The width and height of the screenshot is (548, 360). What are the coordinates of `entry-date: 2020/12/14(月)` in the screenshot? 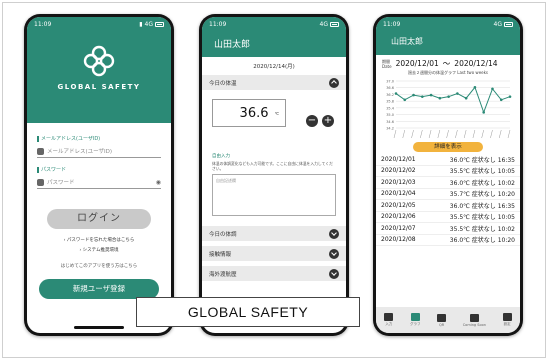 It's located at (274, 66).